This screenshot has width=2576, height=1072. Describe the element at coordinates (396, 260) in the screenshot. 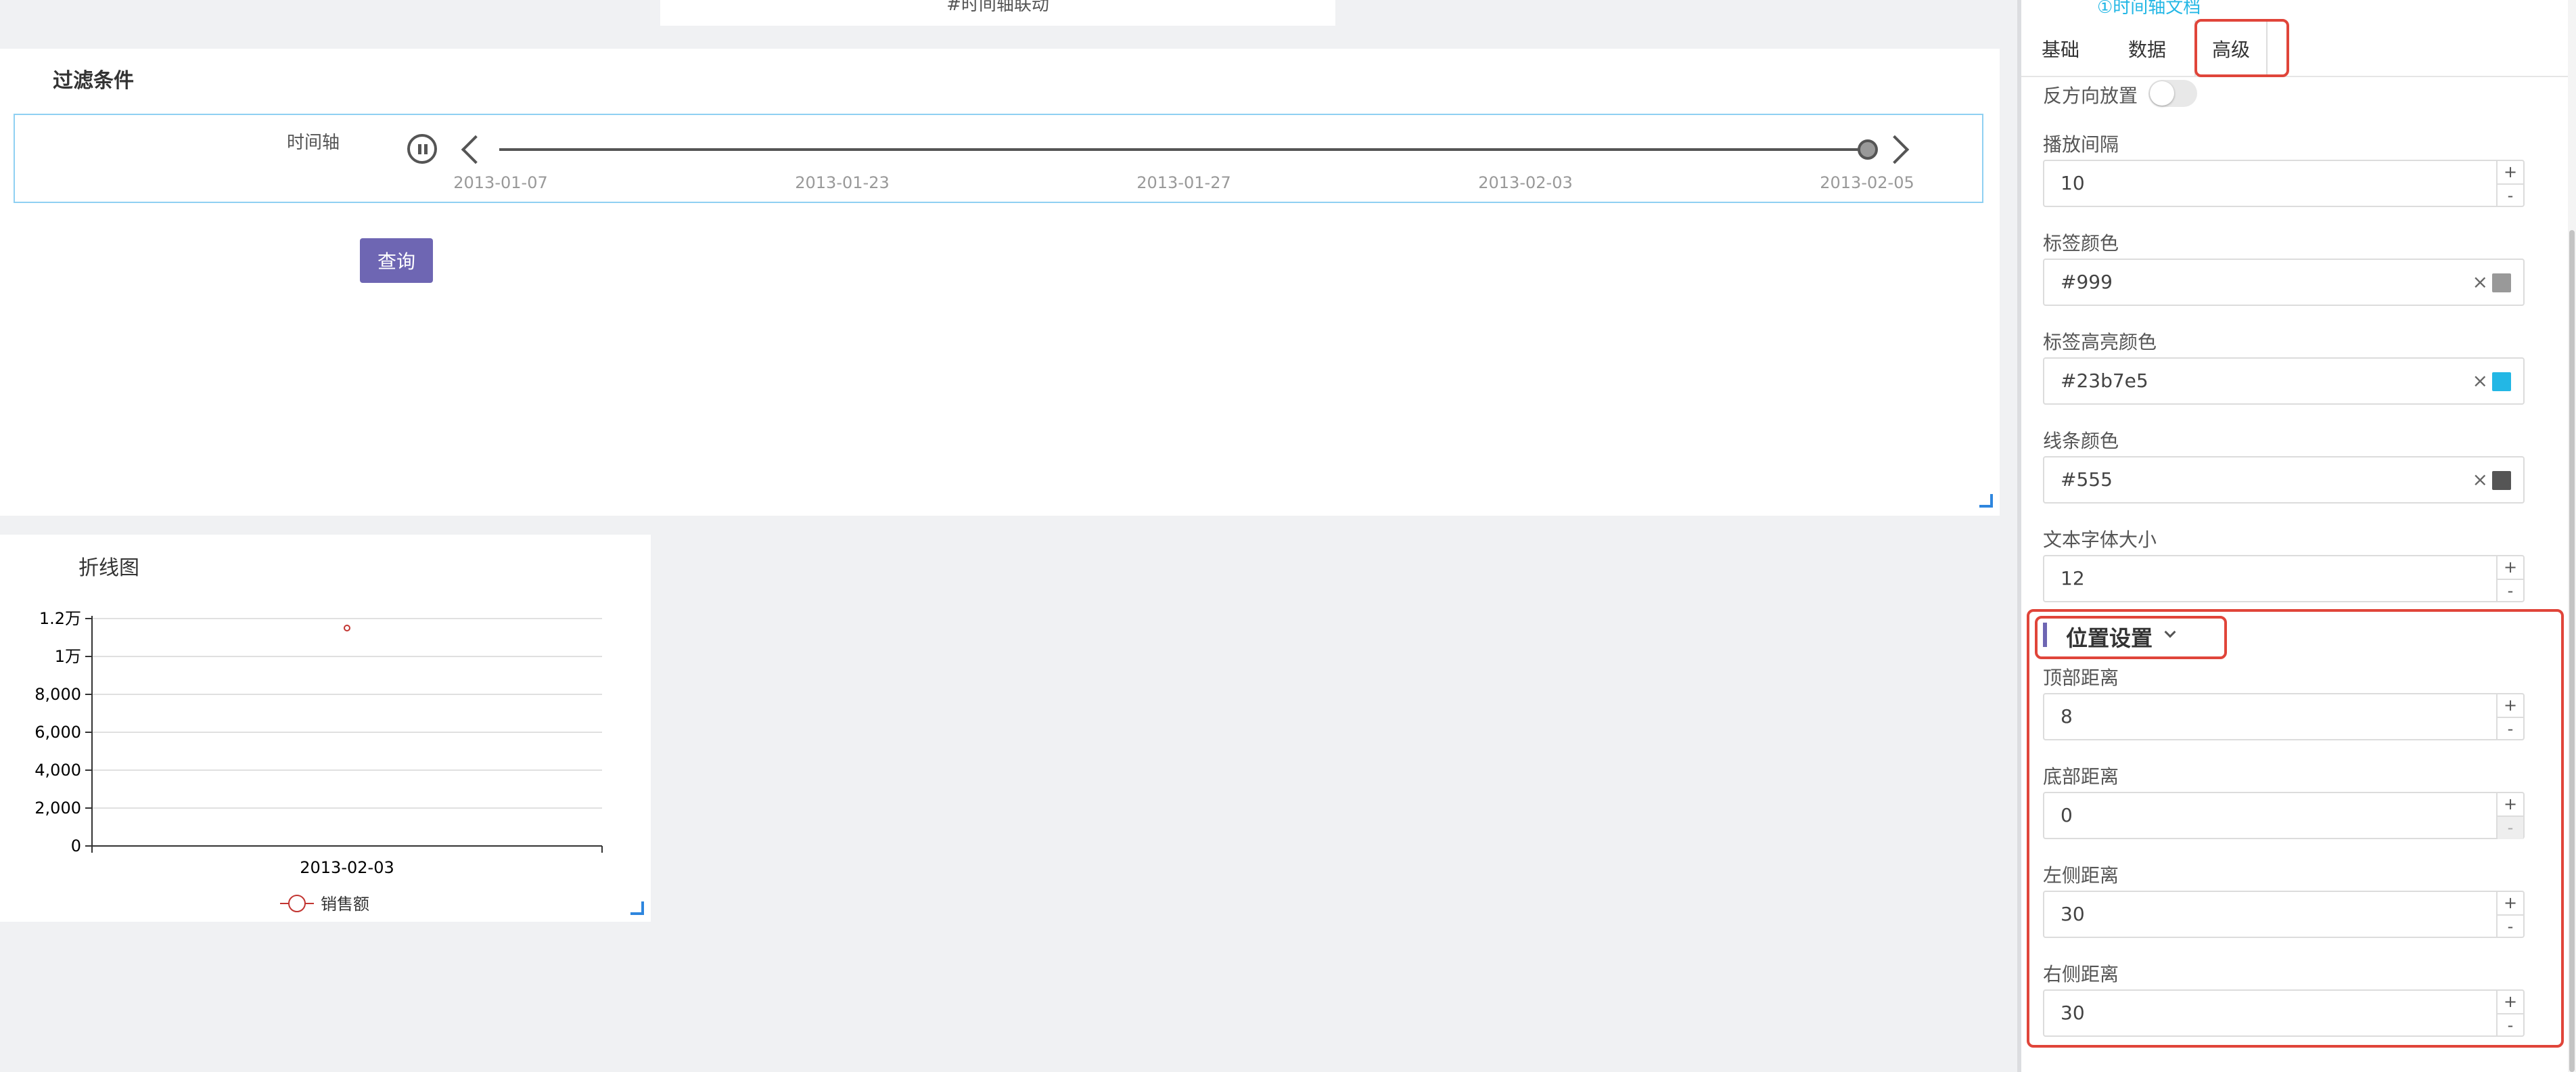

I see `query-button: 查询` at that location.